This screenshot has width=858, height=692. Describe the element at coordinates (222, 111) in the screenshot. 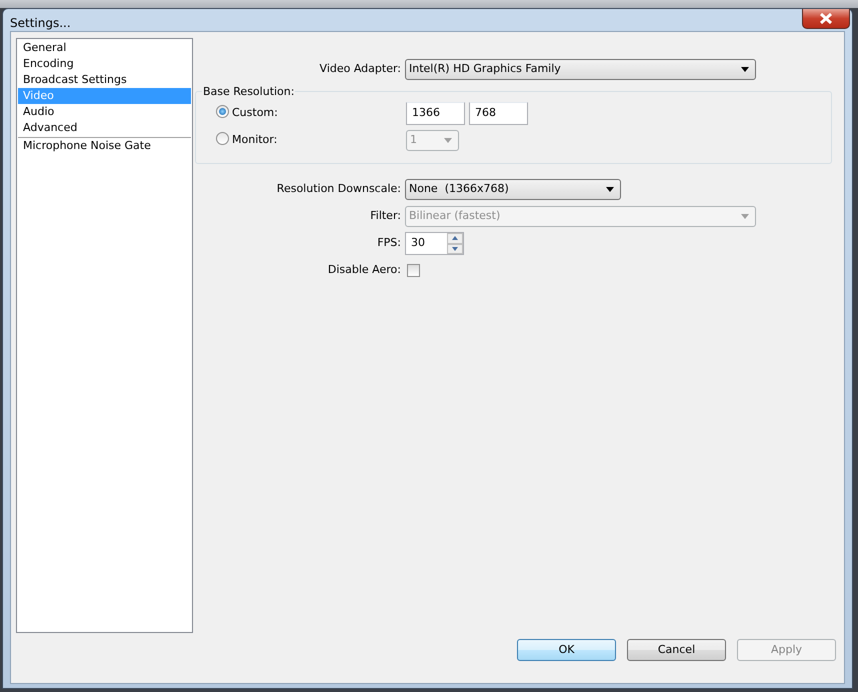

I see `radio-button` at that location.